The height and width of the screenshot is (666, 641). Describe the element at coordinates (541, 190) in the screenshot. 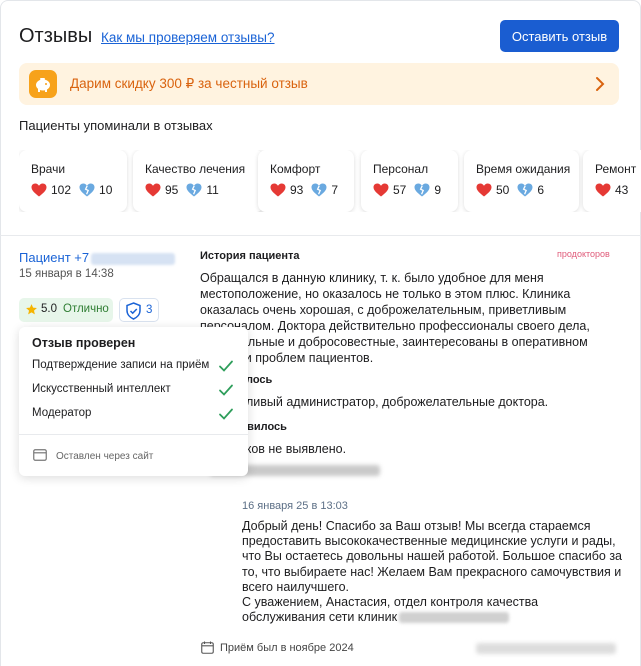

I see `dislikes-count: 6` at that location.